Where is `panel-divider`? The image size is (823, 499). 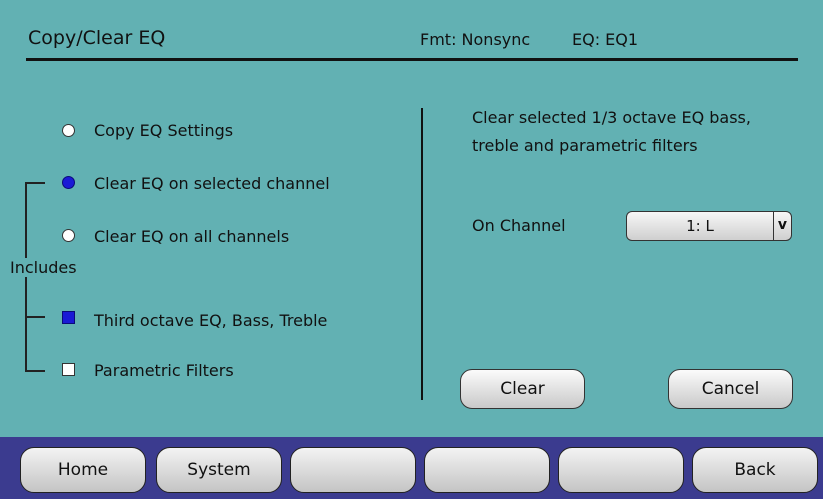
panel-divider is located at coordinates (422, 254).